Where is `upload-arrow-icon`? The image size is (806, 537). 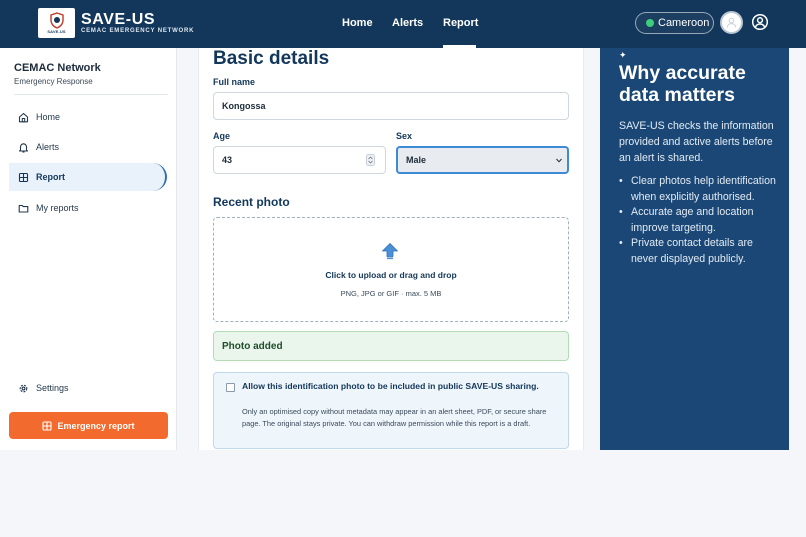 upload-arrow-icon is located at coordinates (390, 251).